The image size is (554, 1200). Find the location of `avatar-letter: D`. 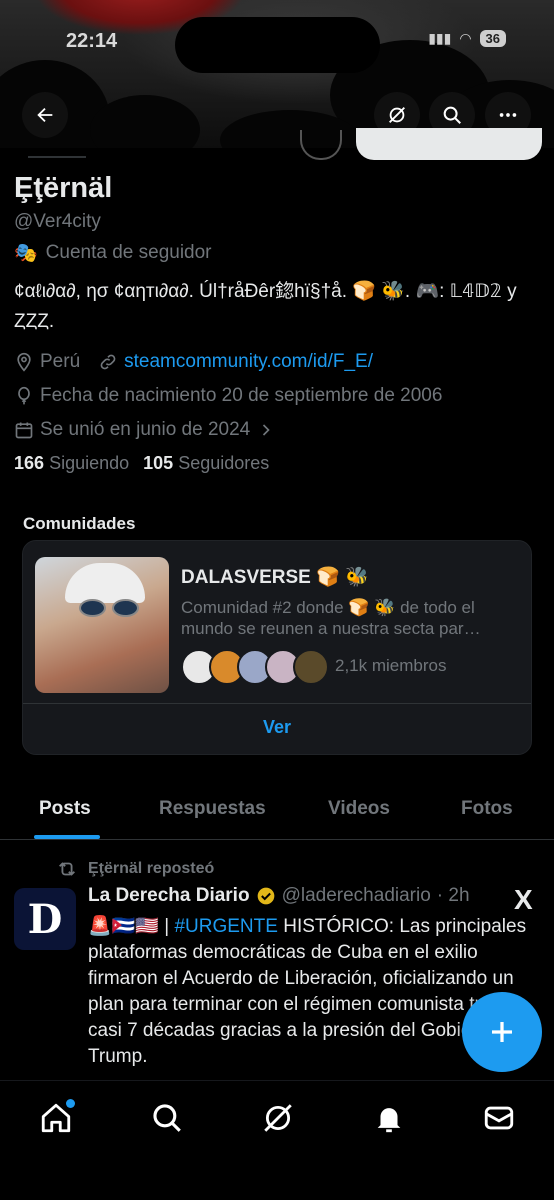

avatar-letter: D is located at coordinates (45, 919).